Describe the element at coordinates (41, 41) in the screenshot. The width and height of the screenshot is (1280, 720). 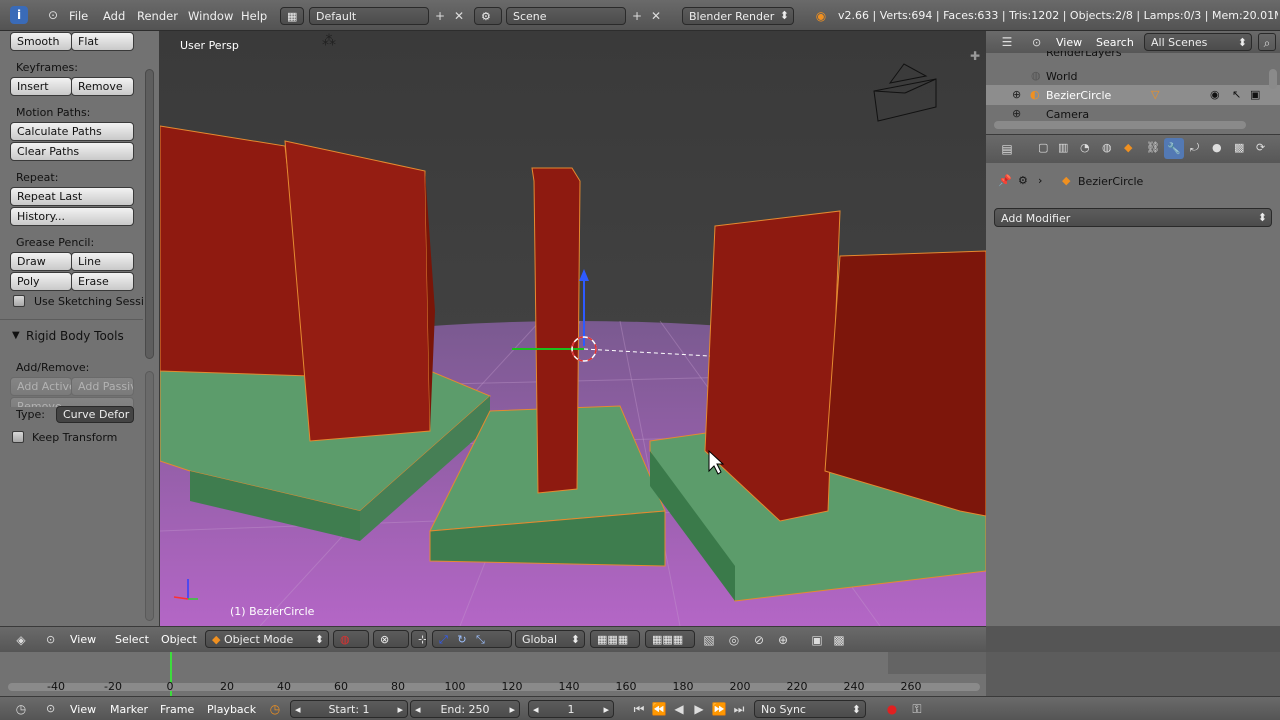
I see `smooth-button: Smooth` at that location.